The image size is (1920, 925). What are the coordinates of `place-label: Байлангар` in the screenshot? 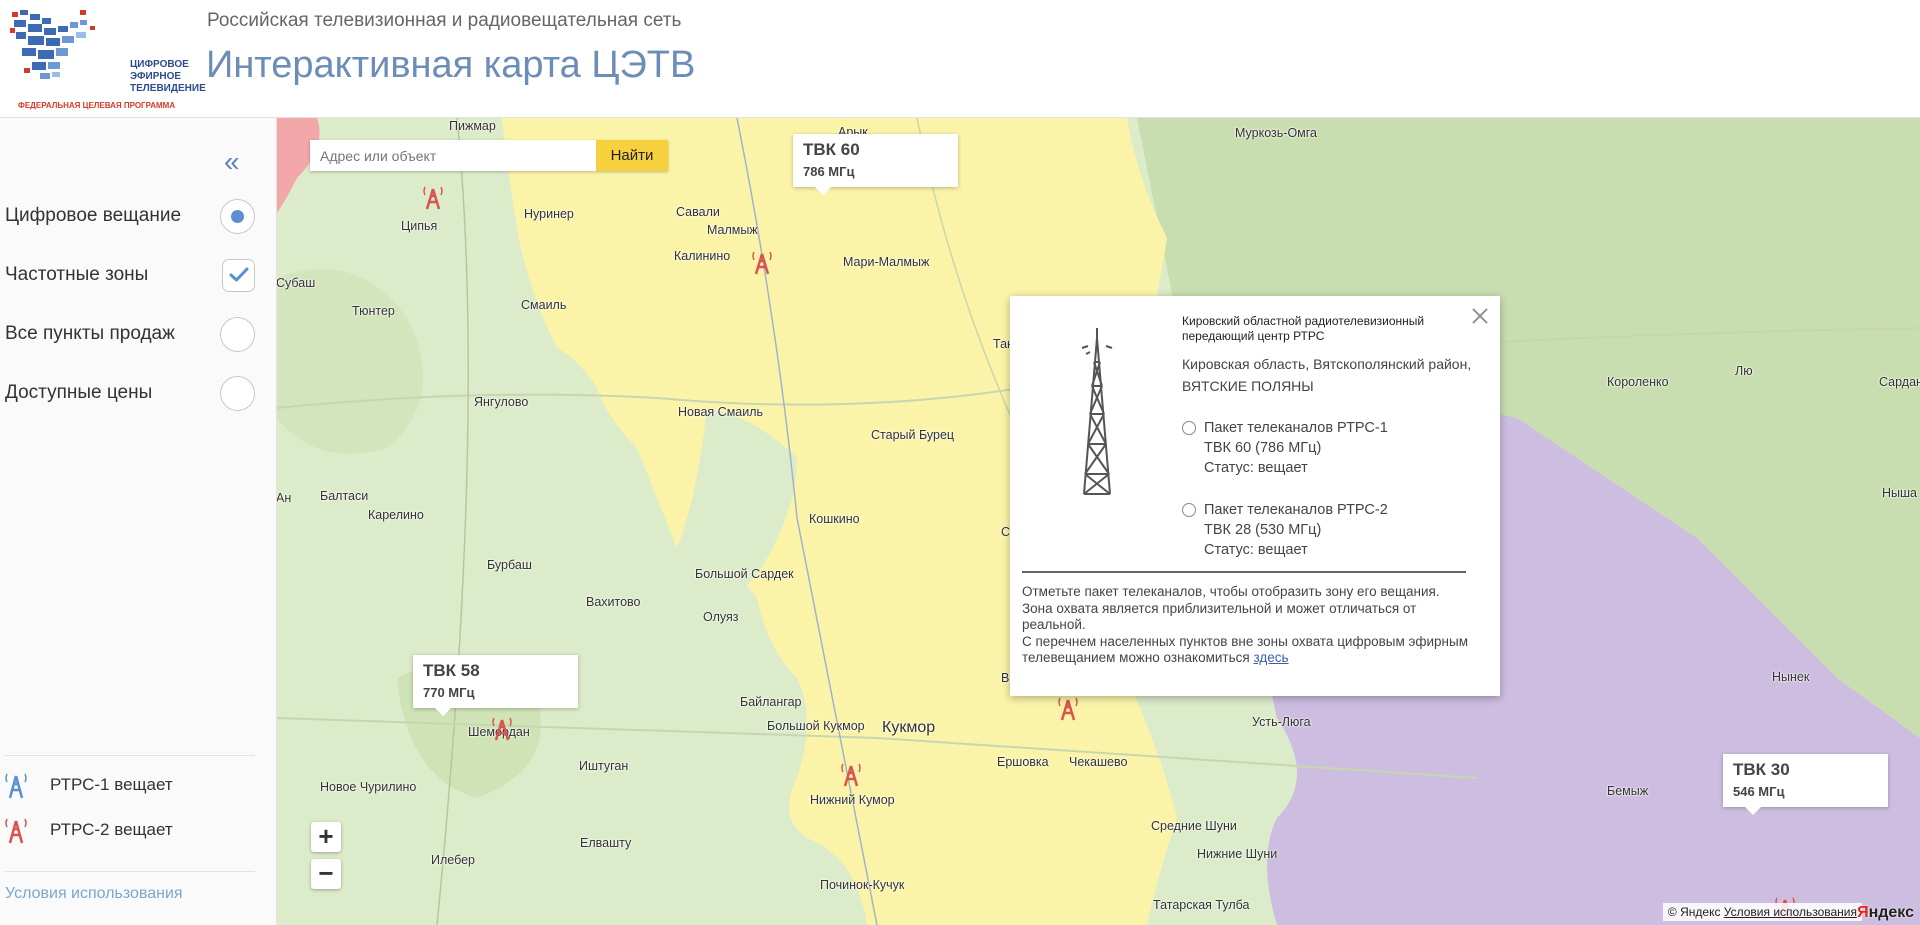 It's located at (771, 702).